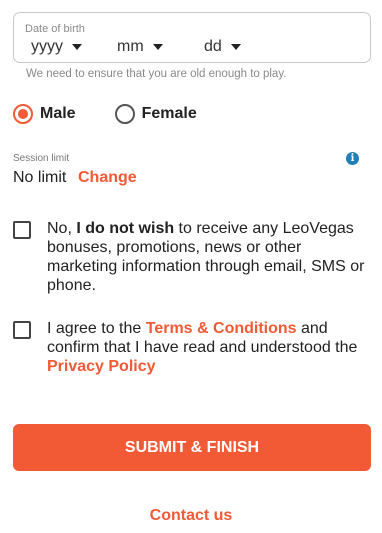 This screenshot has height=533, width=382. What do you see at coordinates (352, 158) in the screenshot?
I see `info-icon: i` at bounding box center [352, 158].